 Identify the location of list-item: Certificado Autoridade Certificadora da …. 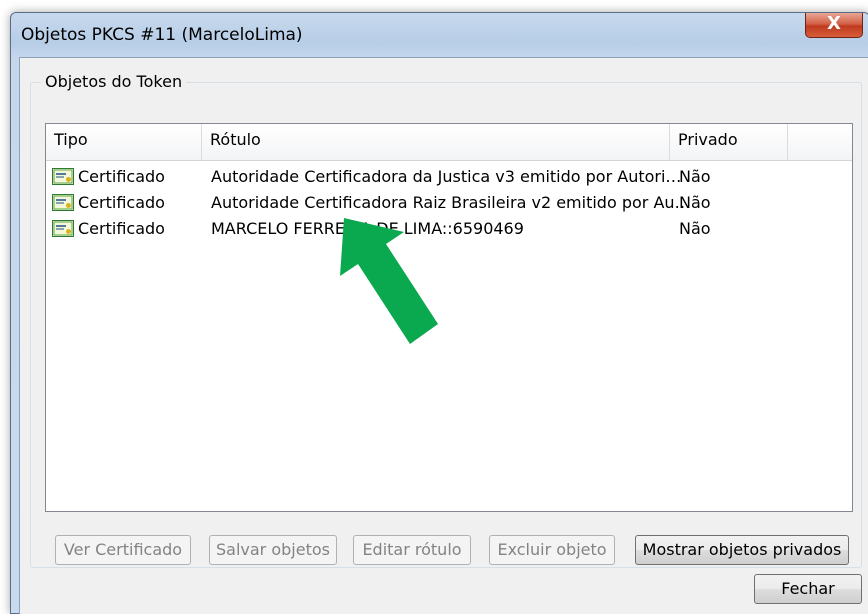
(449, 177).